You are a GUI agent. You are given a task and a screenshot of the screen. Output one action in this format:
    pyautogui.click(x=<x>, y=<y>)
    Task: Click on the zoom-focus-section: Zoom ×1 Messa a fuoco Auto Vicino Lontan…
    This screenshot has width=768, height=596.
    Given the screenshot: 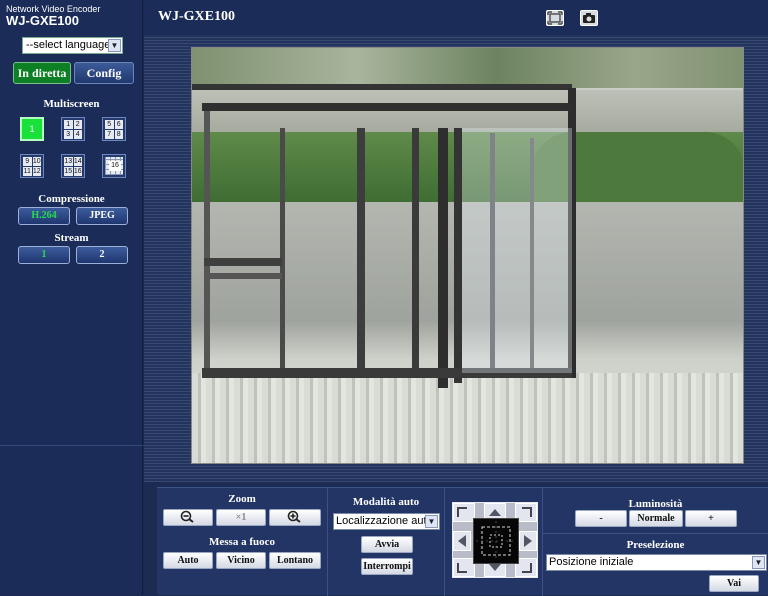 What is the action you would take?
    pyautogui.click(x=242, y=542)
    